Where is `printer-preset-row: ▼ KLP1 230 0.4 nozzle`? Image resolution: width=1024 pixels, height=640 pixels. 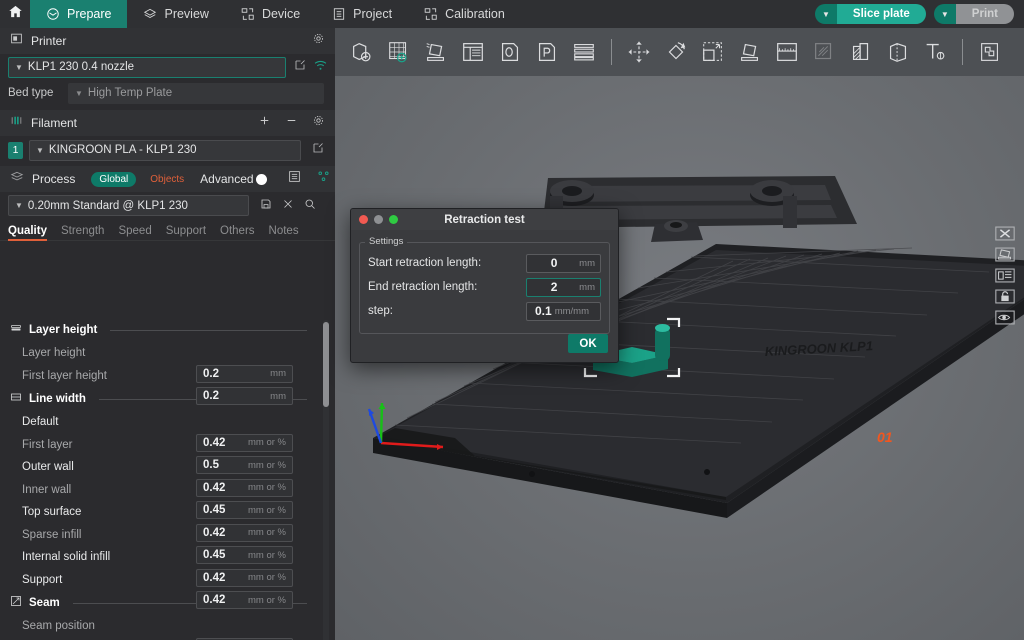
printer-preset-row: ▼ KLP1 230 0.4 nozzle is located at coordinates (167, 67).